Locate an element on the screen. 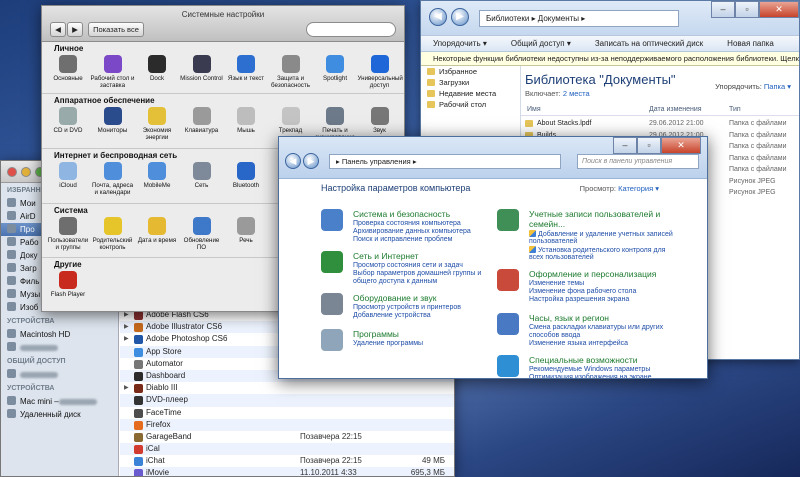 The height and width of the screenshot is (477, 800). pref-pane-1: CD и DVD is located at coordinates (68, 120).